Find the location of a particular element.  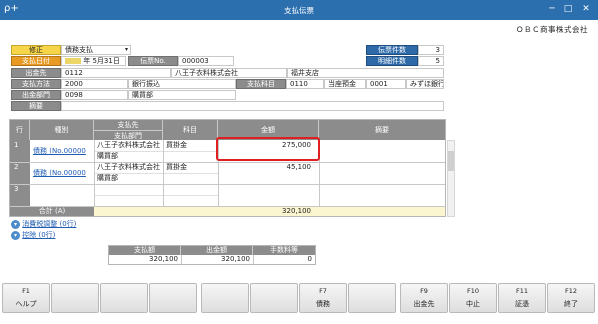

col-type-header: 種別 is located at coordinates (62, 130).